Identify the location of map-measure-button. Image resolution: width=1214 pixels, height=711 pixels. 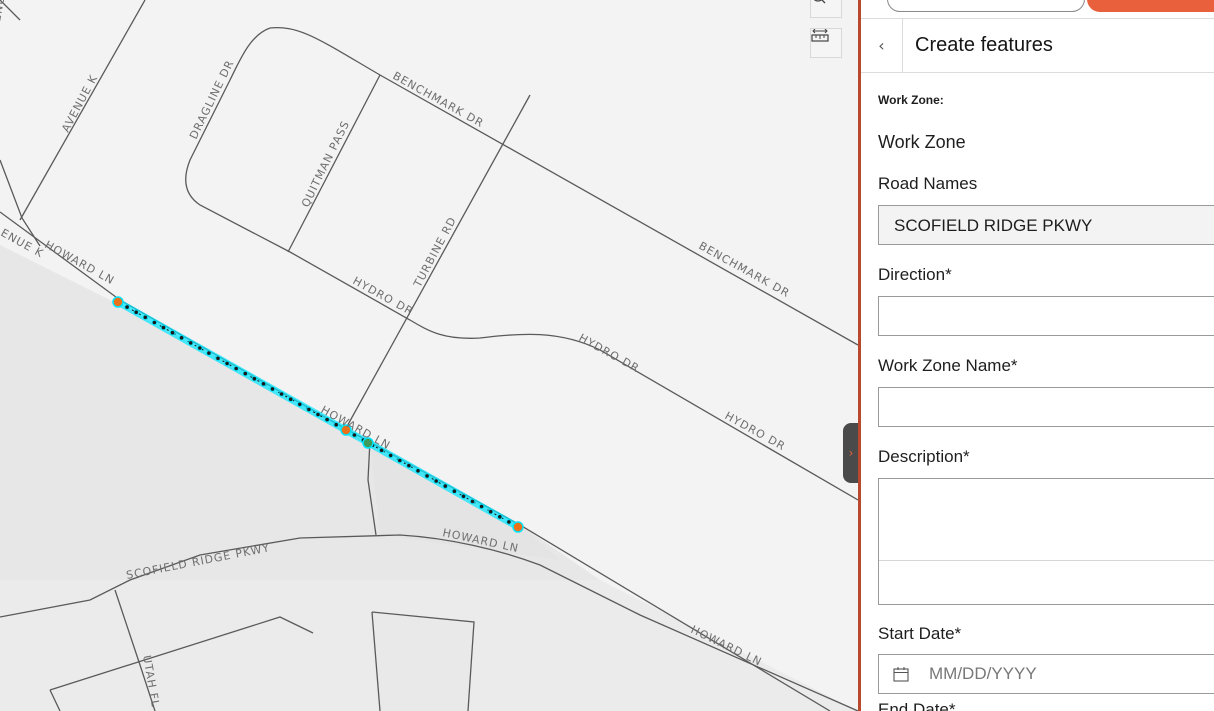
(826, 43).